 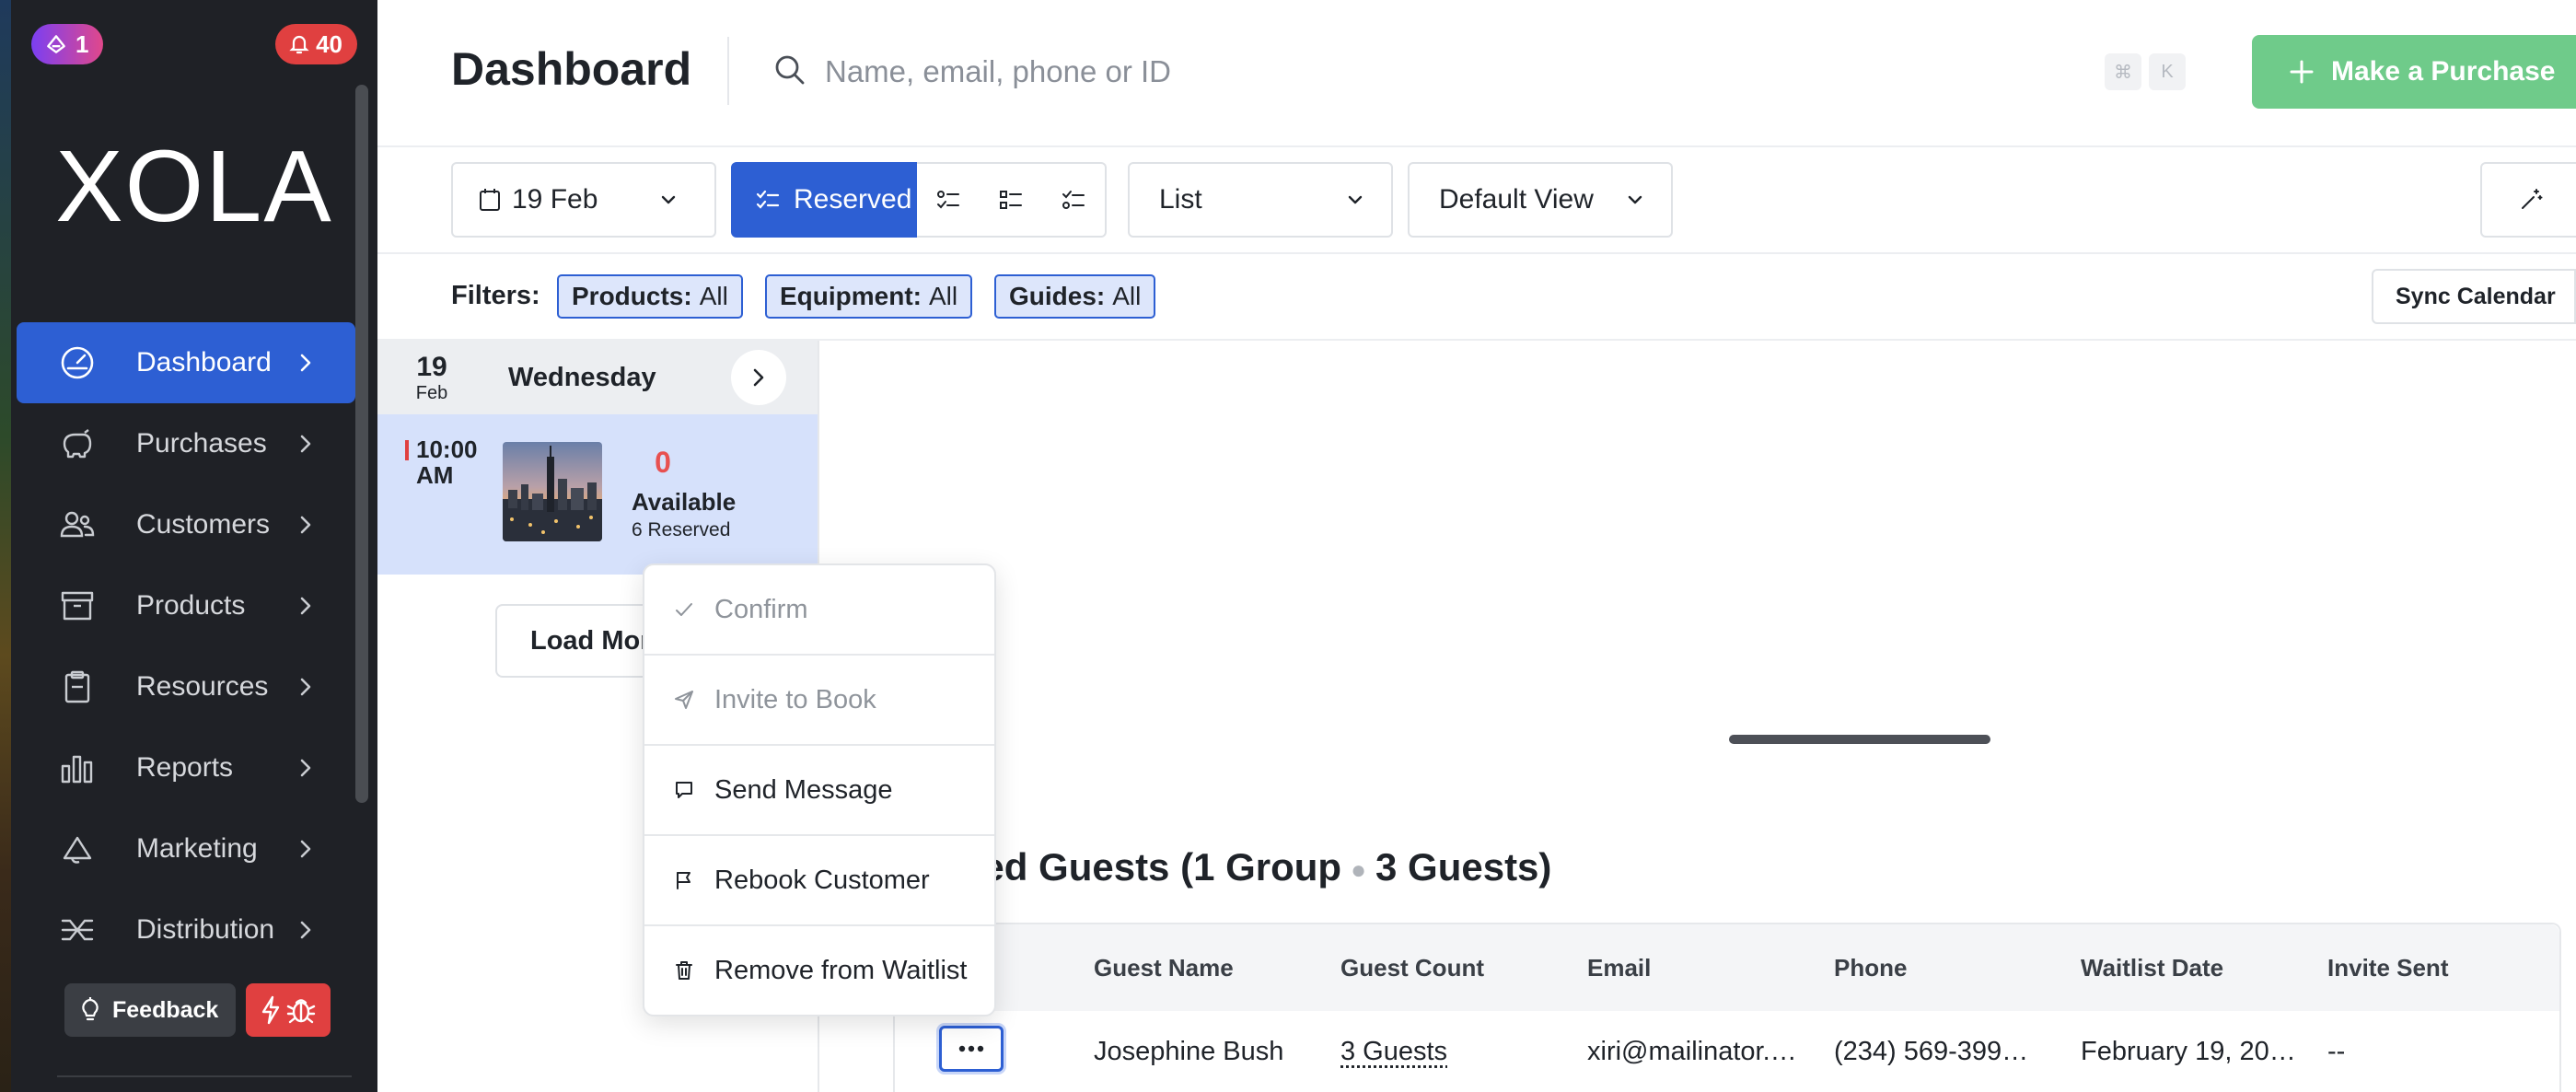 What do you see at coordinates (552, 491) in the screenshot?
I see `experience-thumbnail` at bounding box center [552, 491].